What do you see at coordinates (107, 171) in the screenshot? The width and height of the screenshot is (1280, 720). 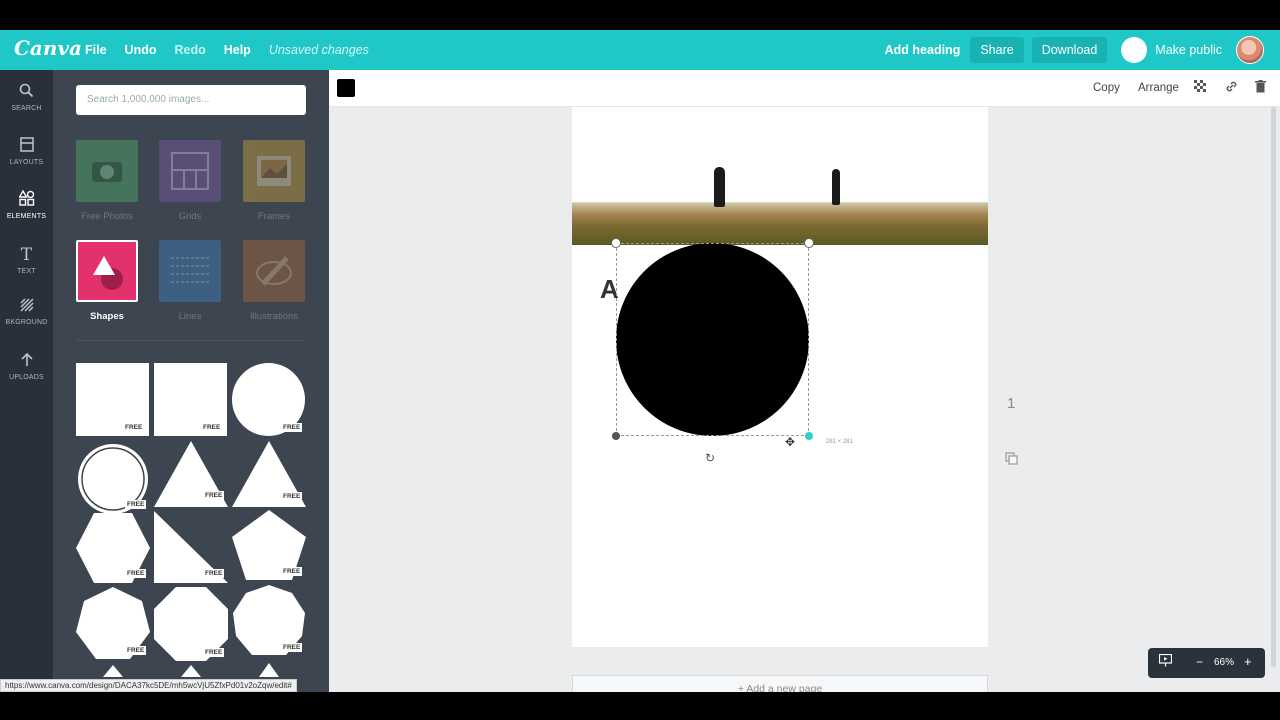 I see `camera-icon` at bounding box center [107, 171].